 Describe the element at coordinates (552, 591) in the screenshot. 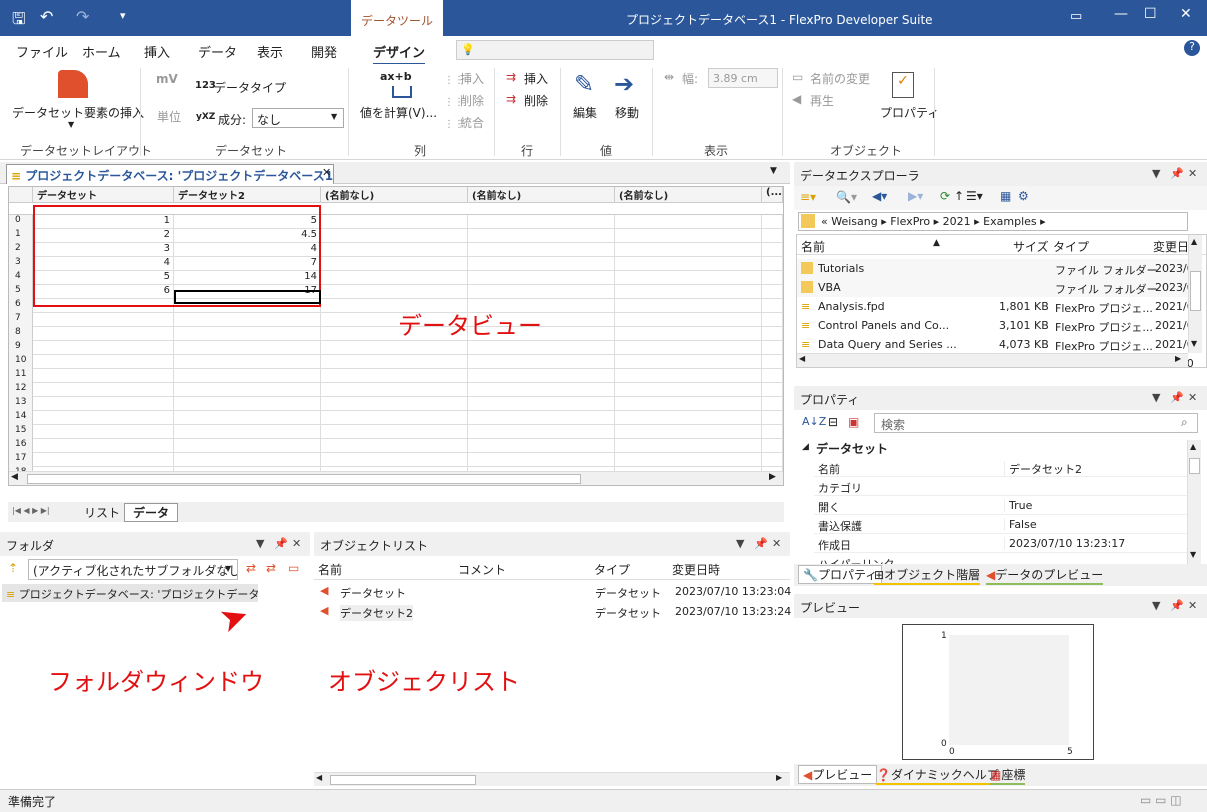

I see `list-item: ◀ データセット データセット 2023/07/10 13:23:04` at that location.